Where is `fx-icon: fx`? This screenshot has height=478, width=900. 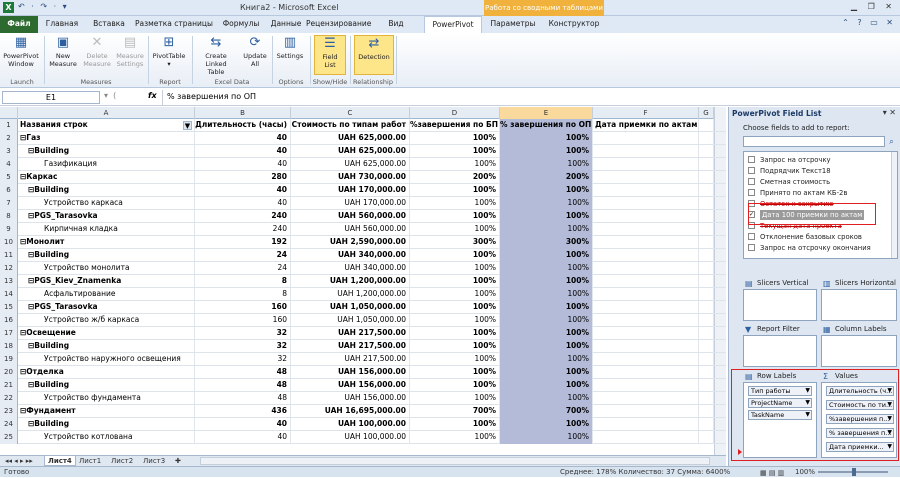 fx-icon: fx is located at coordinates (152, 95).